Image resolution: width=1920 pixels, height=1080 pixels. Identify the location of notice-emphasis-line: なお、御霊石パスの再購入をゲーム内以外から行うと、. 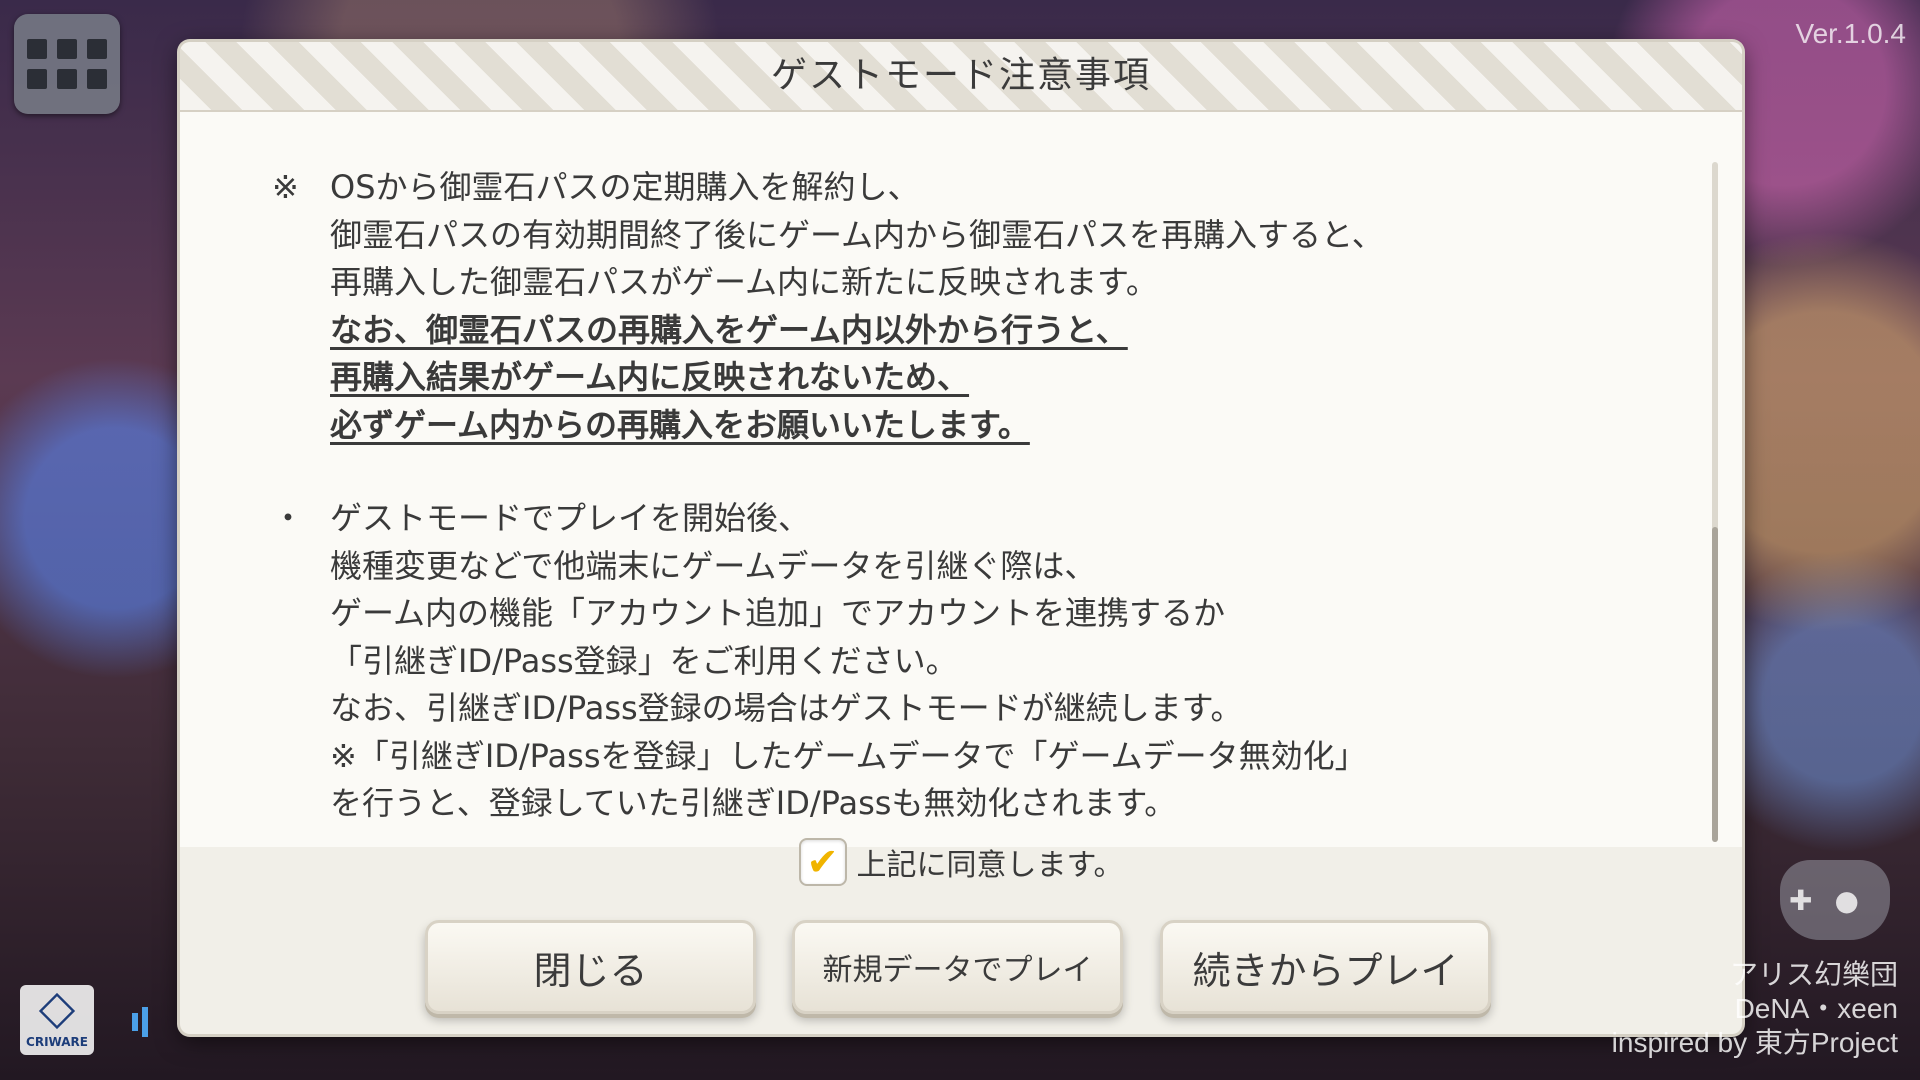
(729, 329).